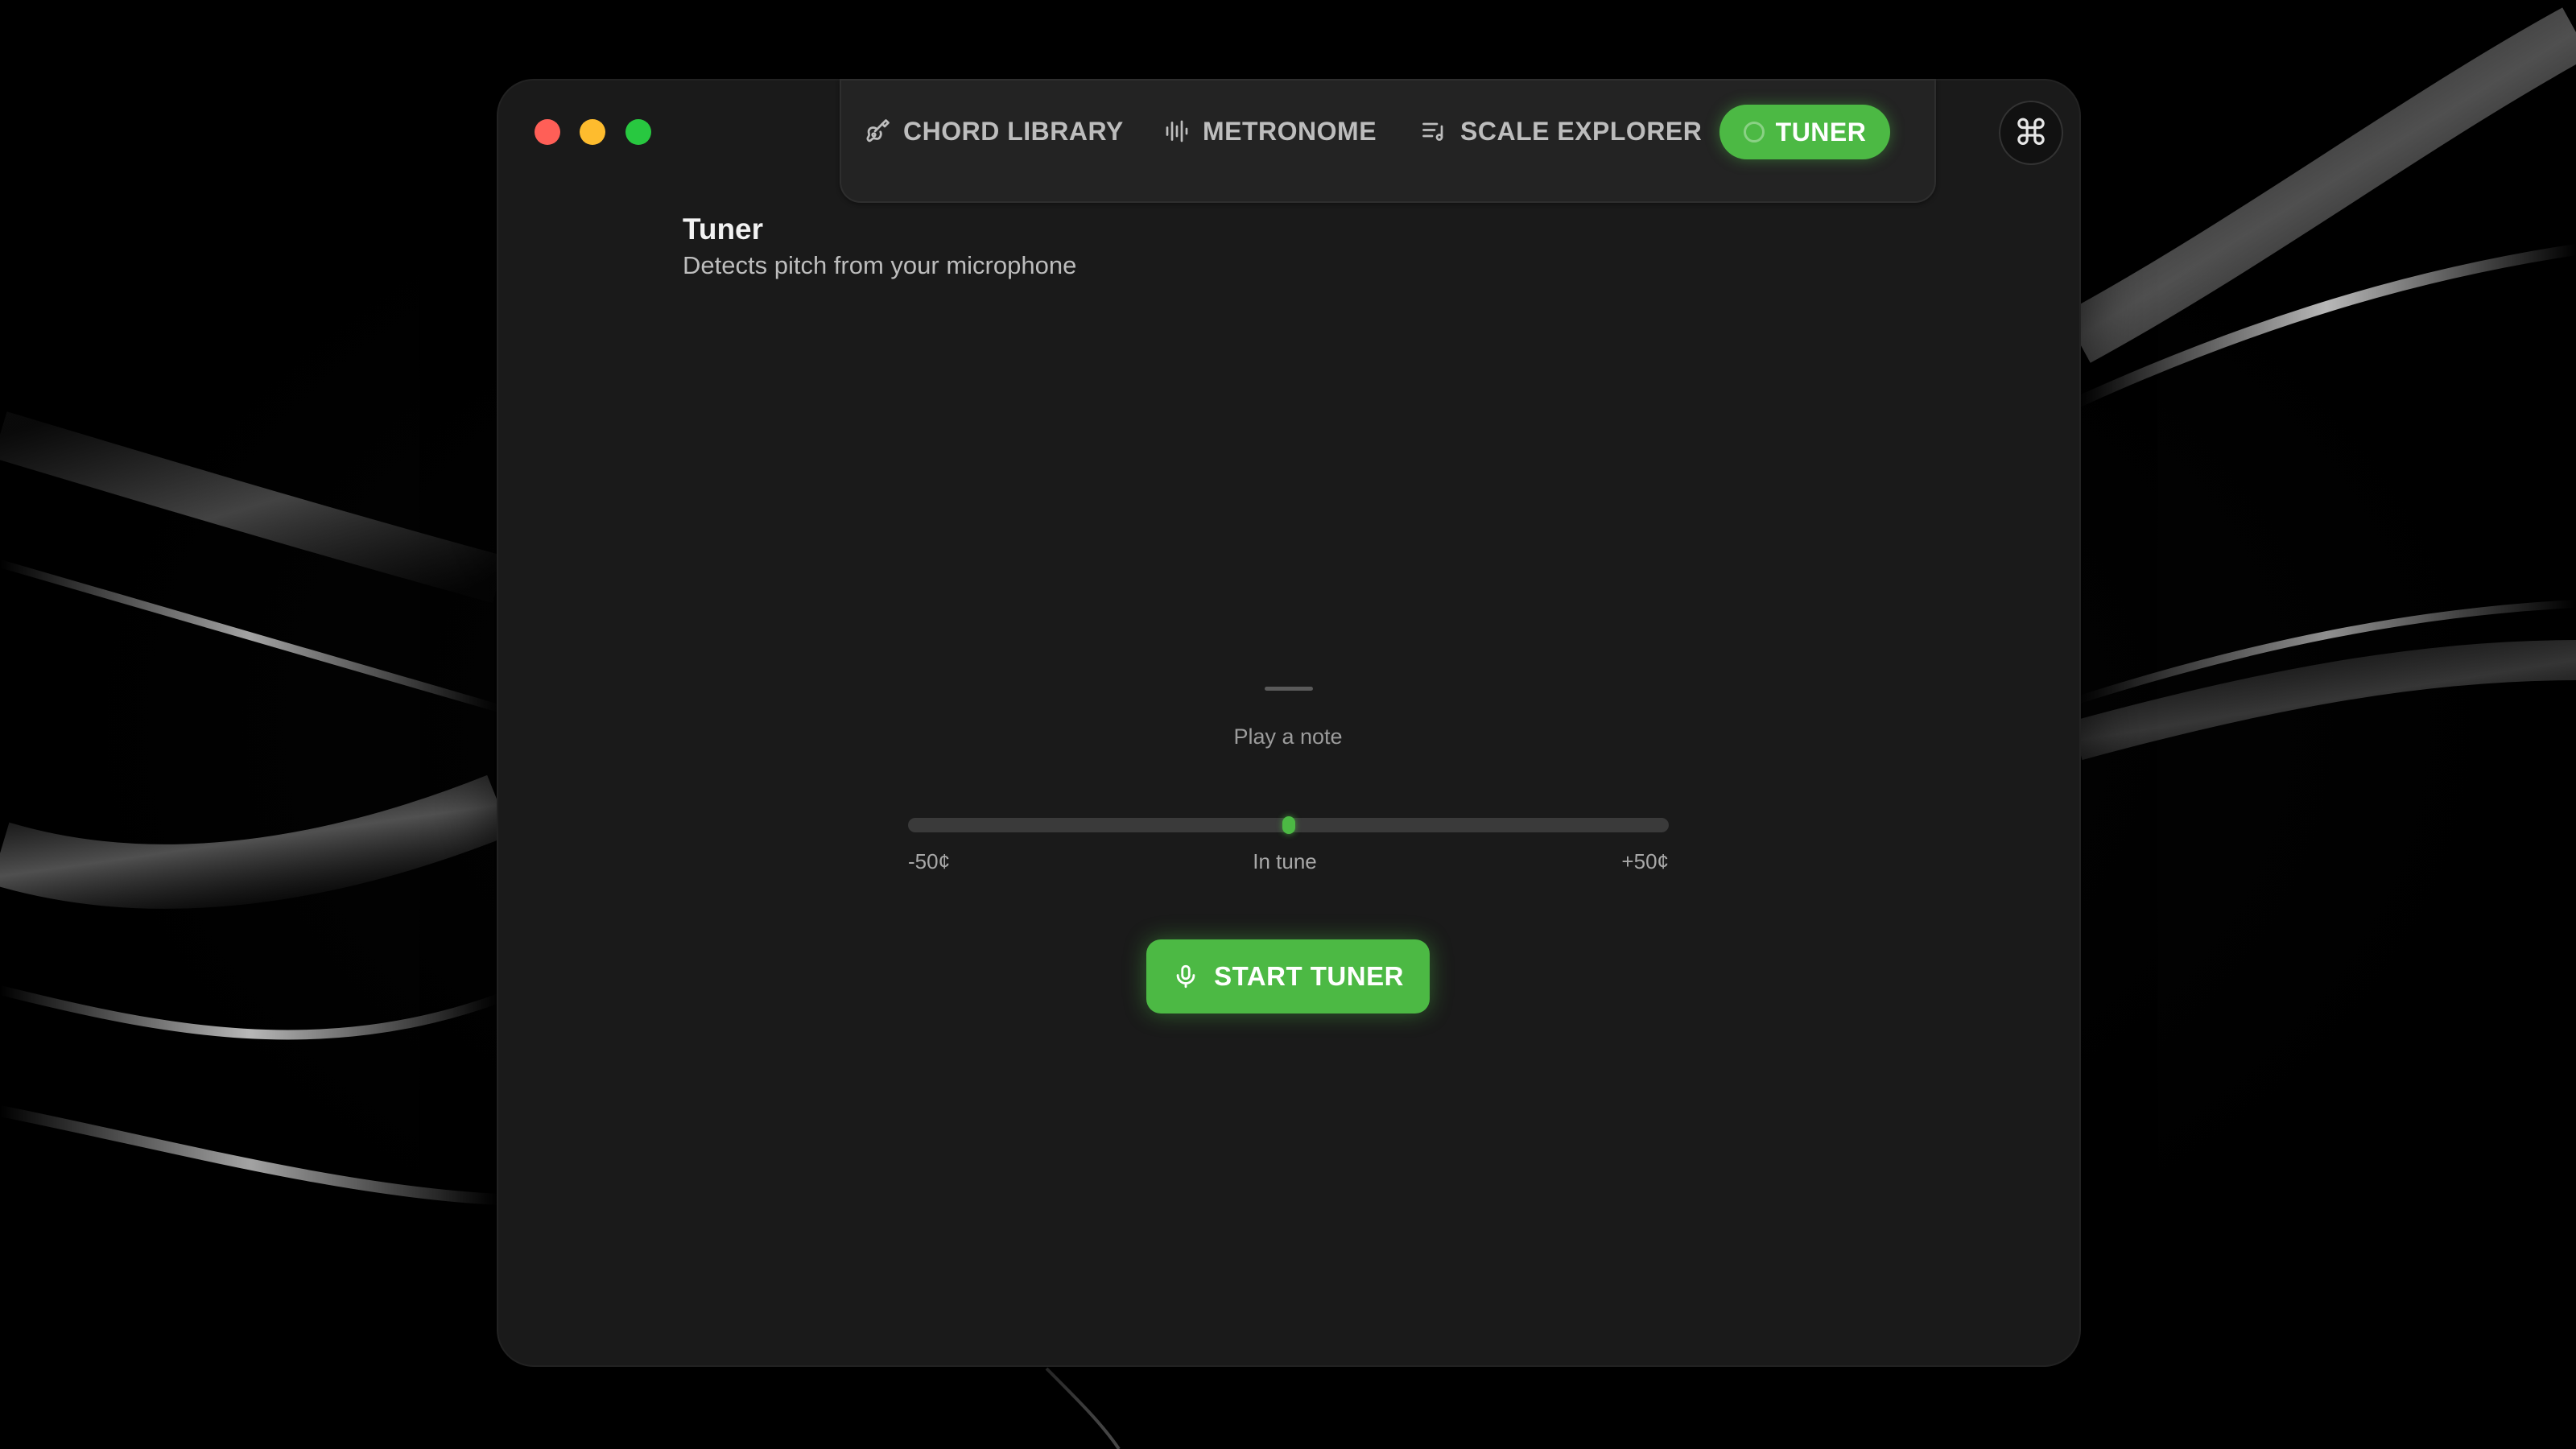 The height and width of the screenshot is (1449, 2576). What do you see at coordinates (1821, 132) in the screenshot?
I see `nav-tab-label: TUNER` at bounding box center [1821, 132].